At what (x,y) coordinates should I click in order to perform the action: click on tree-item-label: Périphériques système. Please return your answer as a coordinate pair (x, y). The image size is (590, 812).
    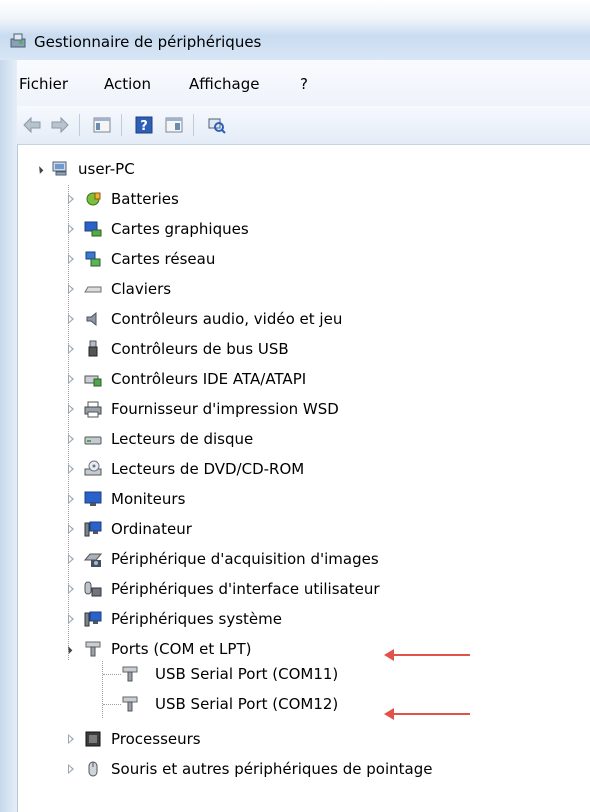
    Looking at the image, I should click on (196, 619).